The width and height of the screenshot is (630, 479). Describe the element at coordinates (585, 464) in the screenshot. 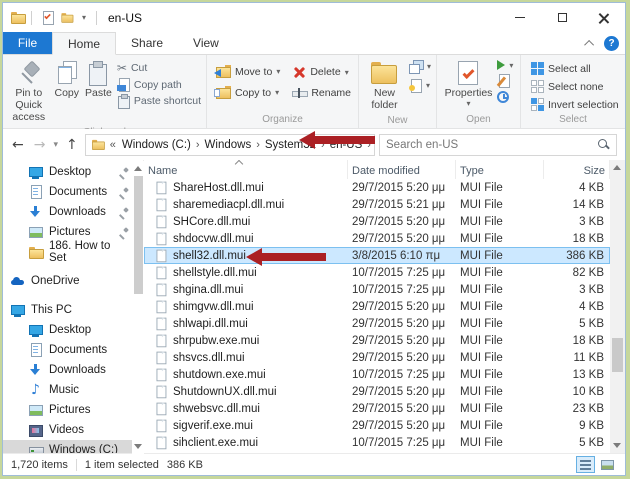

I see `details-view-button` at that location.